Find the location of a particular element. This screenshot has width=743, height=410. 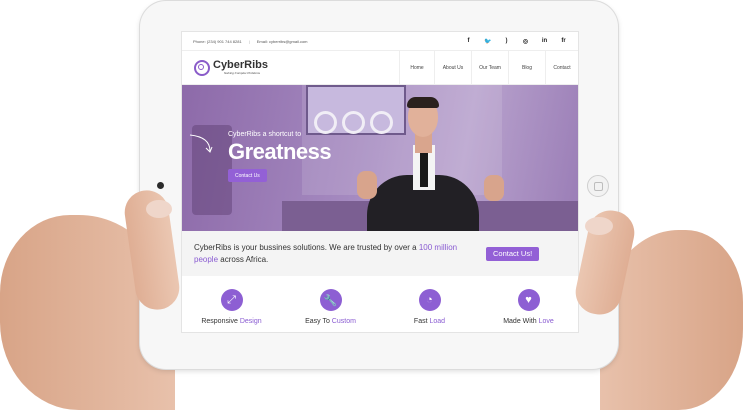

feature-label: Responsive Design is located at coordinates (231, 321).